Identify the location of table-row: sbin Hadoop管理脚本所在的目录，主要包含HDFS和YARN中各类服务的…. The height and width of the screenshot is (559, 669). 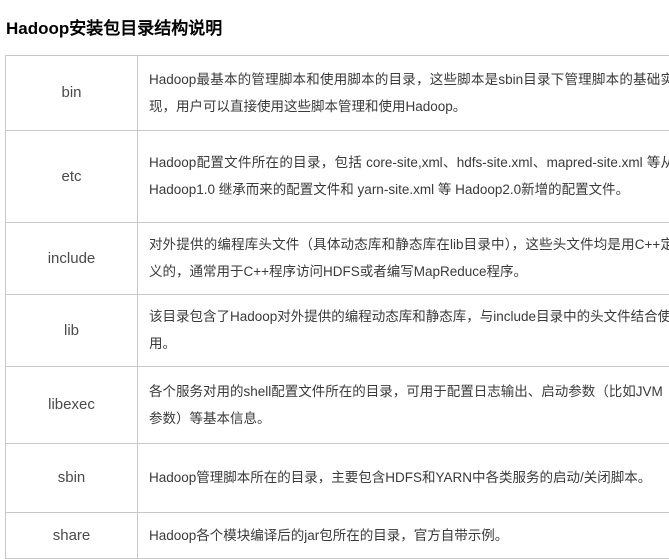
(337, 478).